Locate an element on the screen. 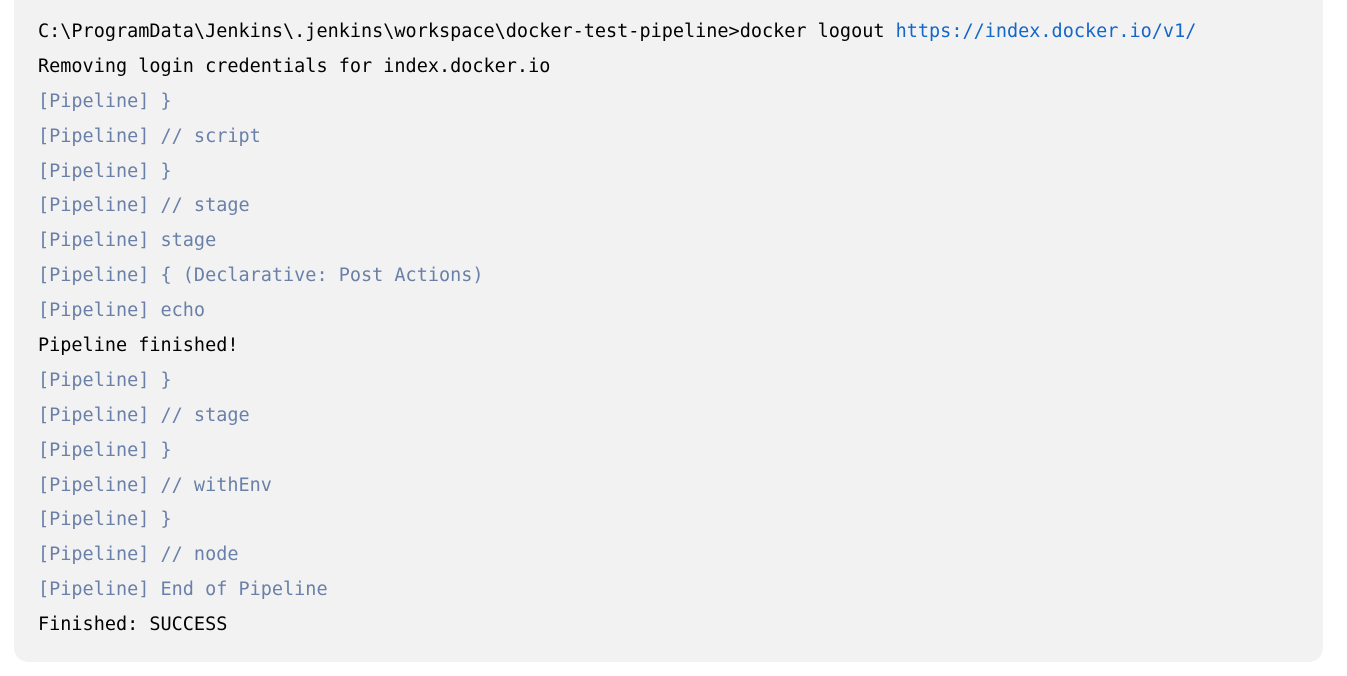  pipeline-line: [Pipeline] { (Declarative: Post Actions) is located at coordinates (261, 276).